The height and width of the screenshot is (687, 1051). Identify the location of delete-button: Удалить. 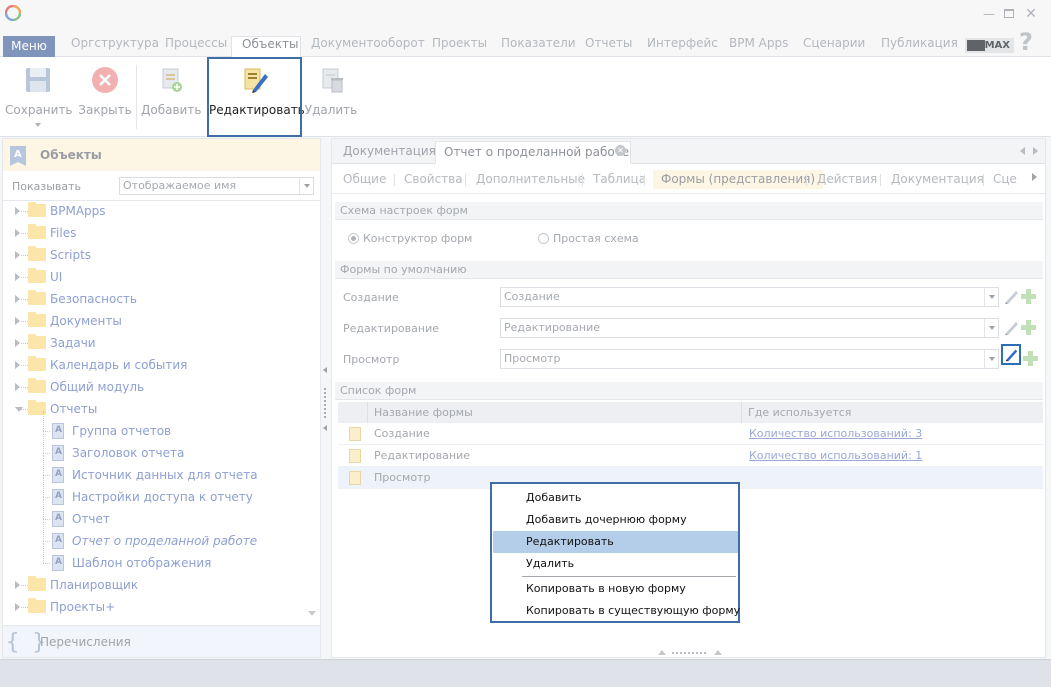
(331, 97).